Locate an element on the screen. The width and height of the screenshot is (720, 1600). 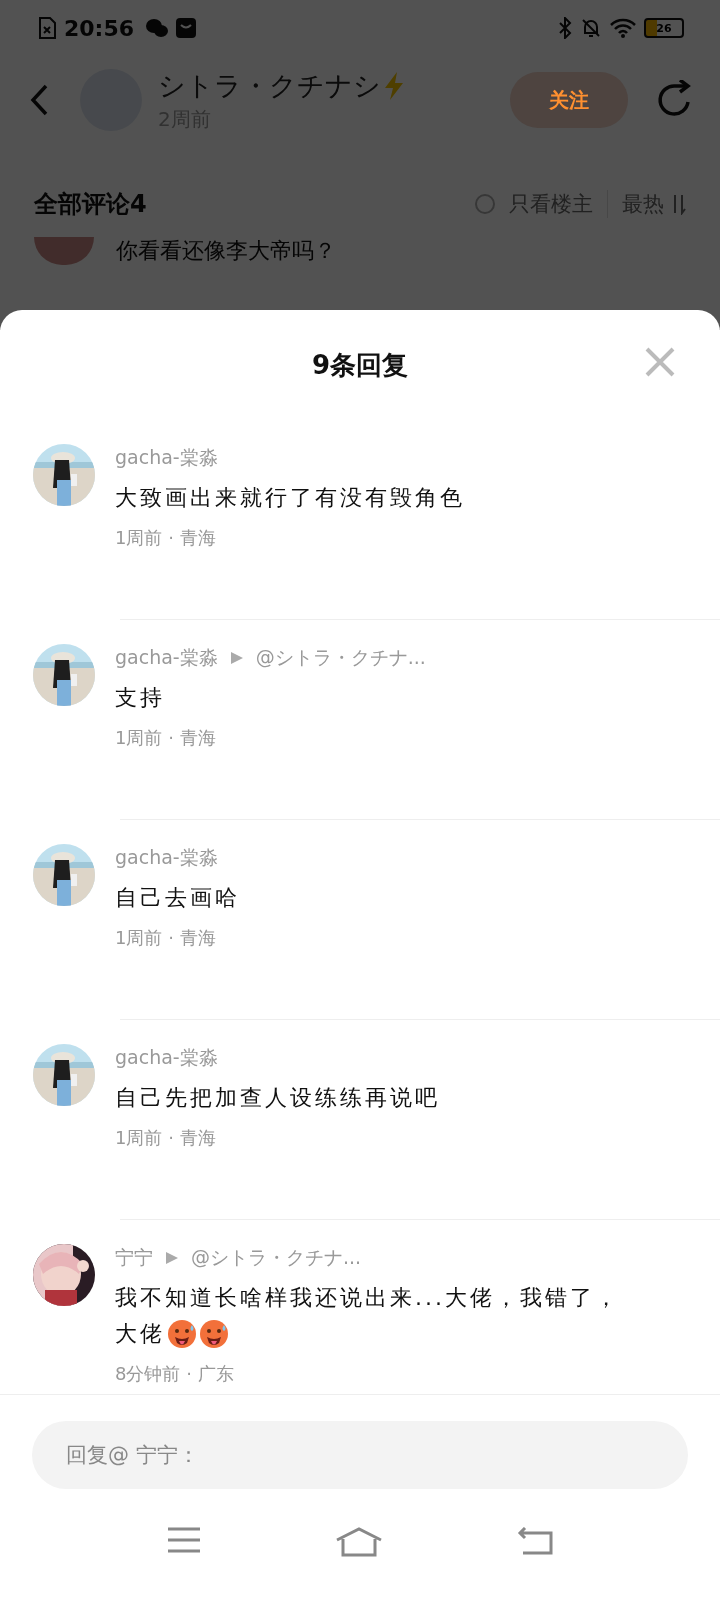
reply-text: 大致画出来就行了有没有毁角色 is located at coordinates (290, 497).